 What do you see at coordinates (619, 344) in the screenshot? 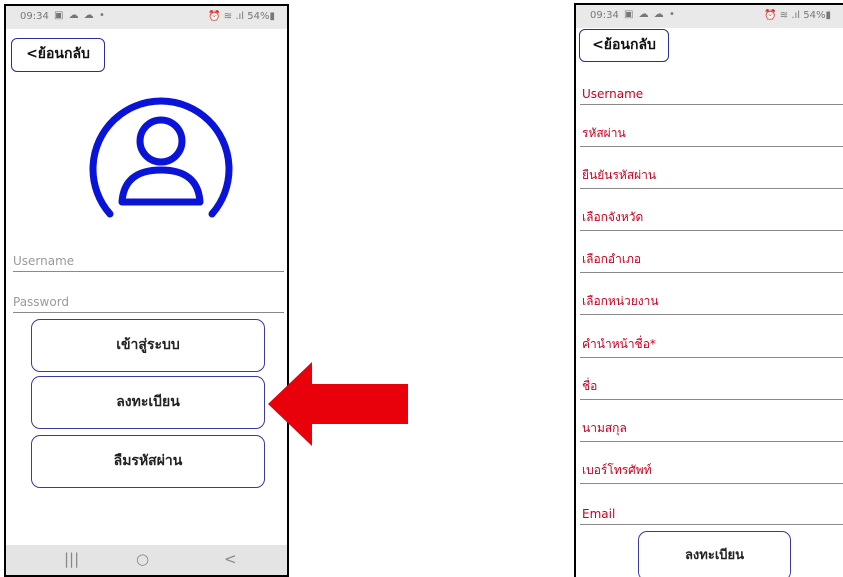
I see `field-label: คำนำหน้าชื่อ*` at bounding box center [619, 344].